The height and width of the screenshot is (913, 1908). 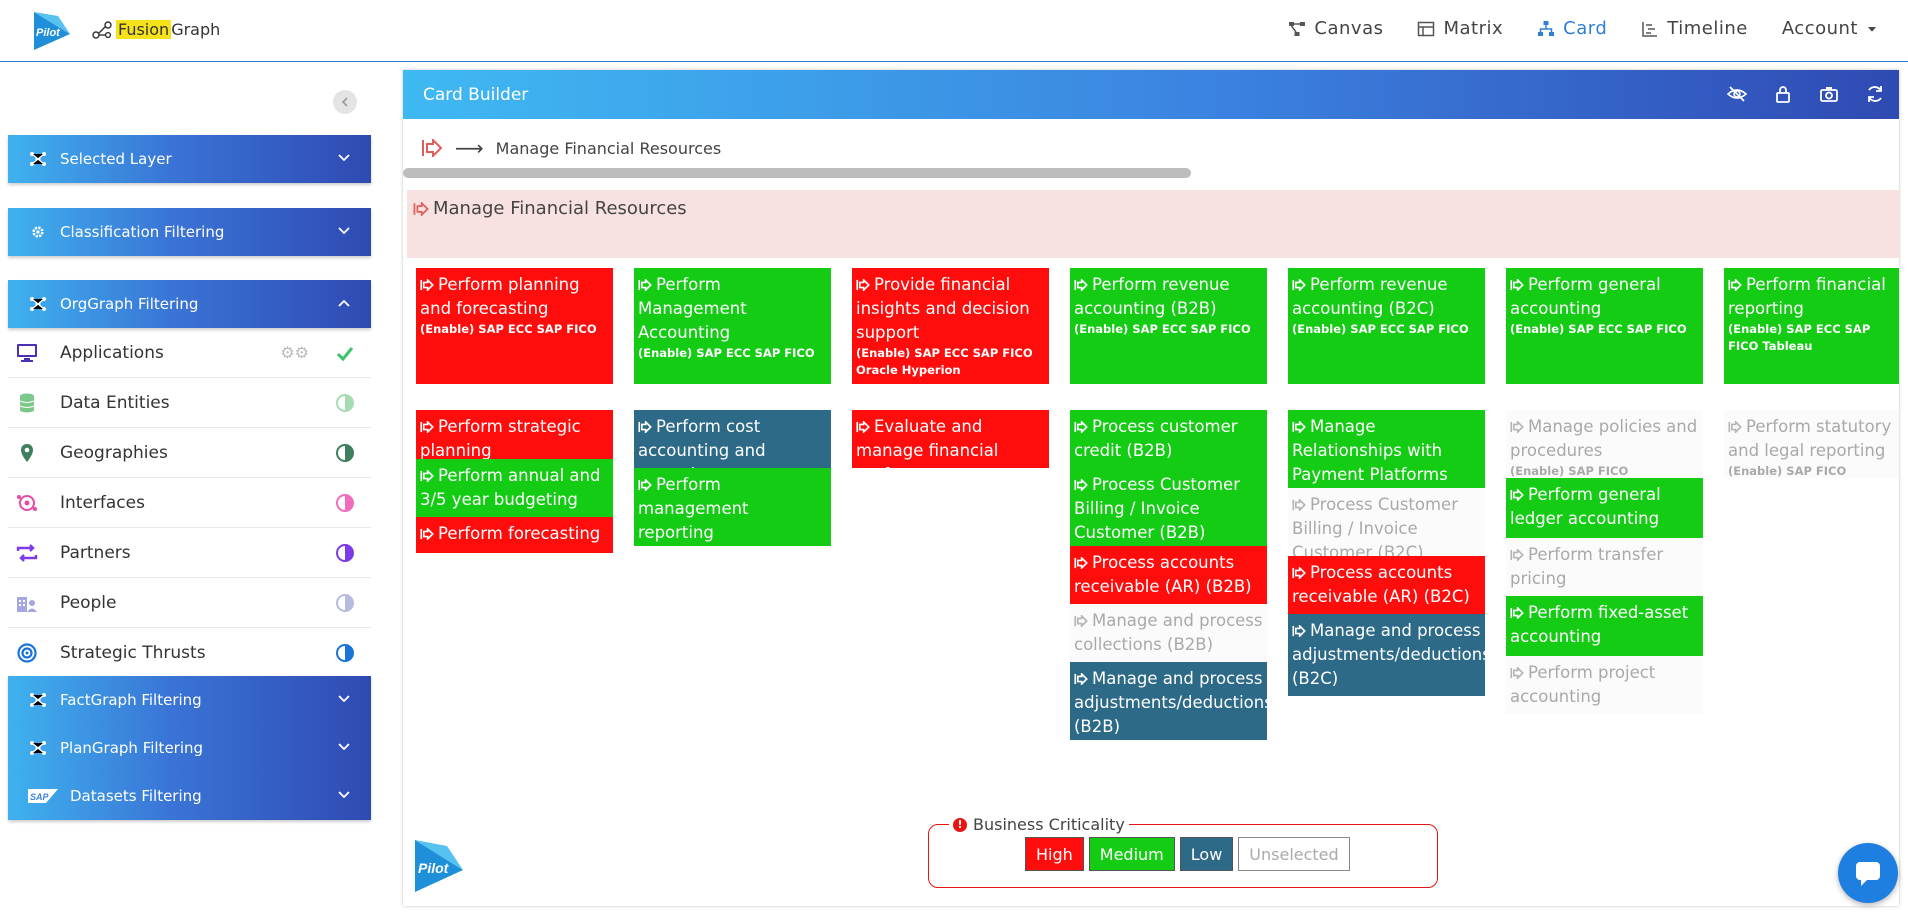 I want to click on legend-medium-button: Medium, so click(x=1131, y=854).